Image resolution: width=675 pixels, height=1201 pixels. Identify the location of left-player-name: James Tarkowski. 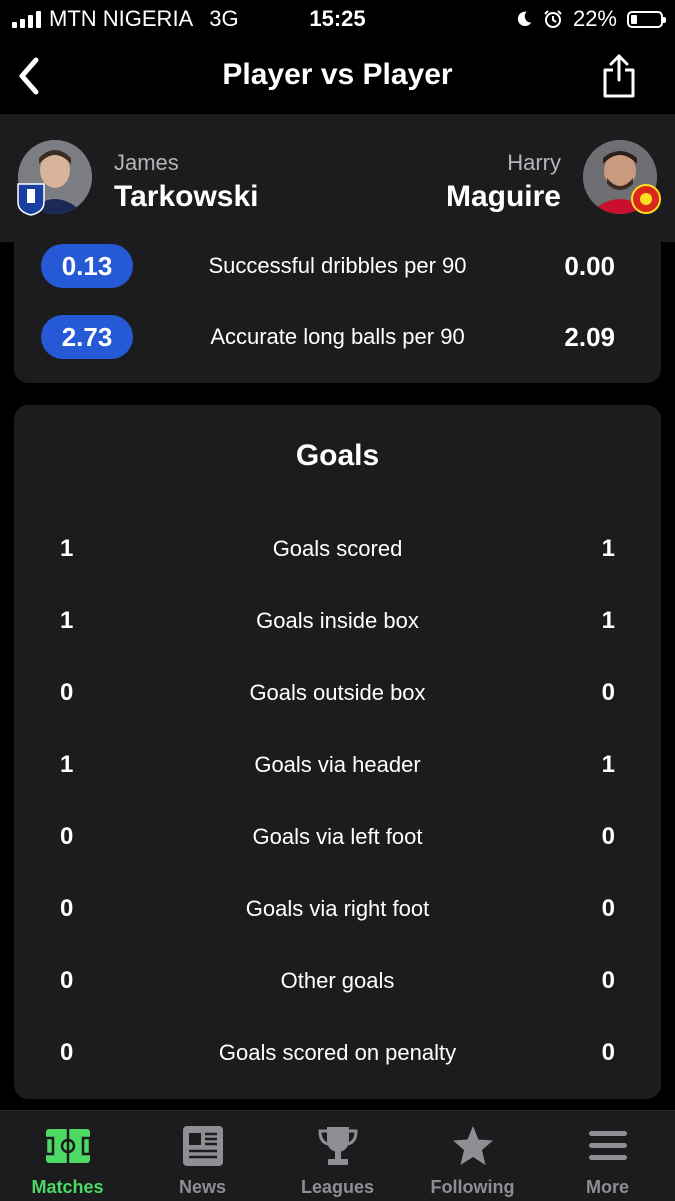
(186, 182).